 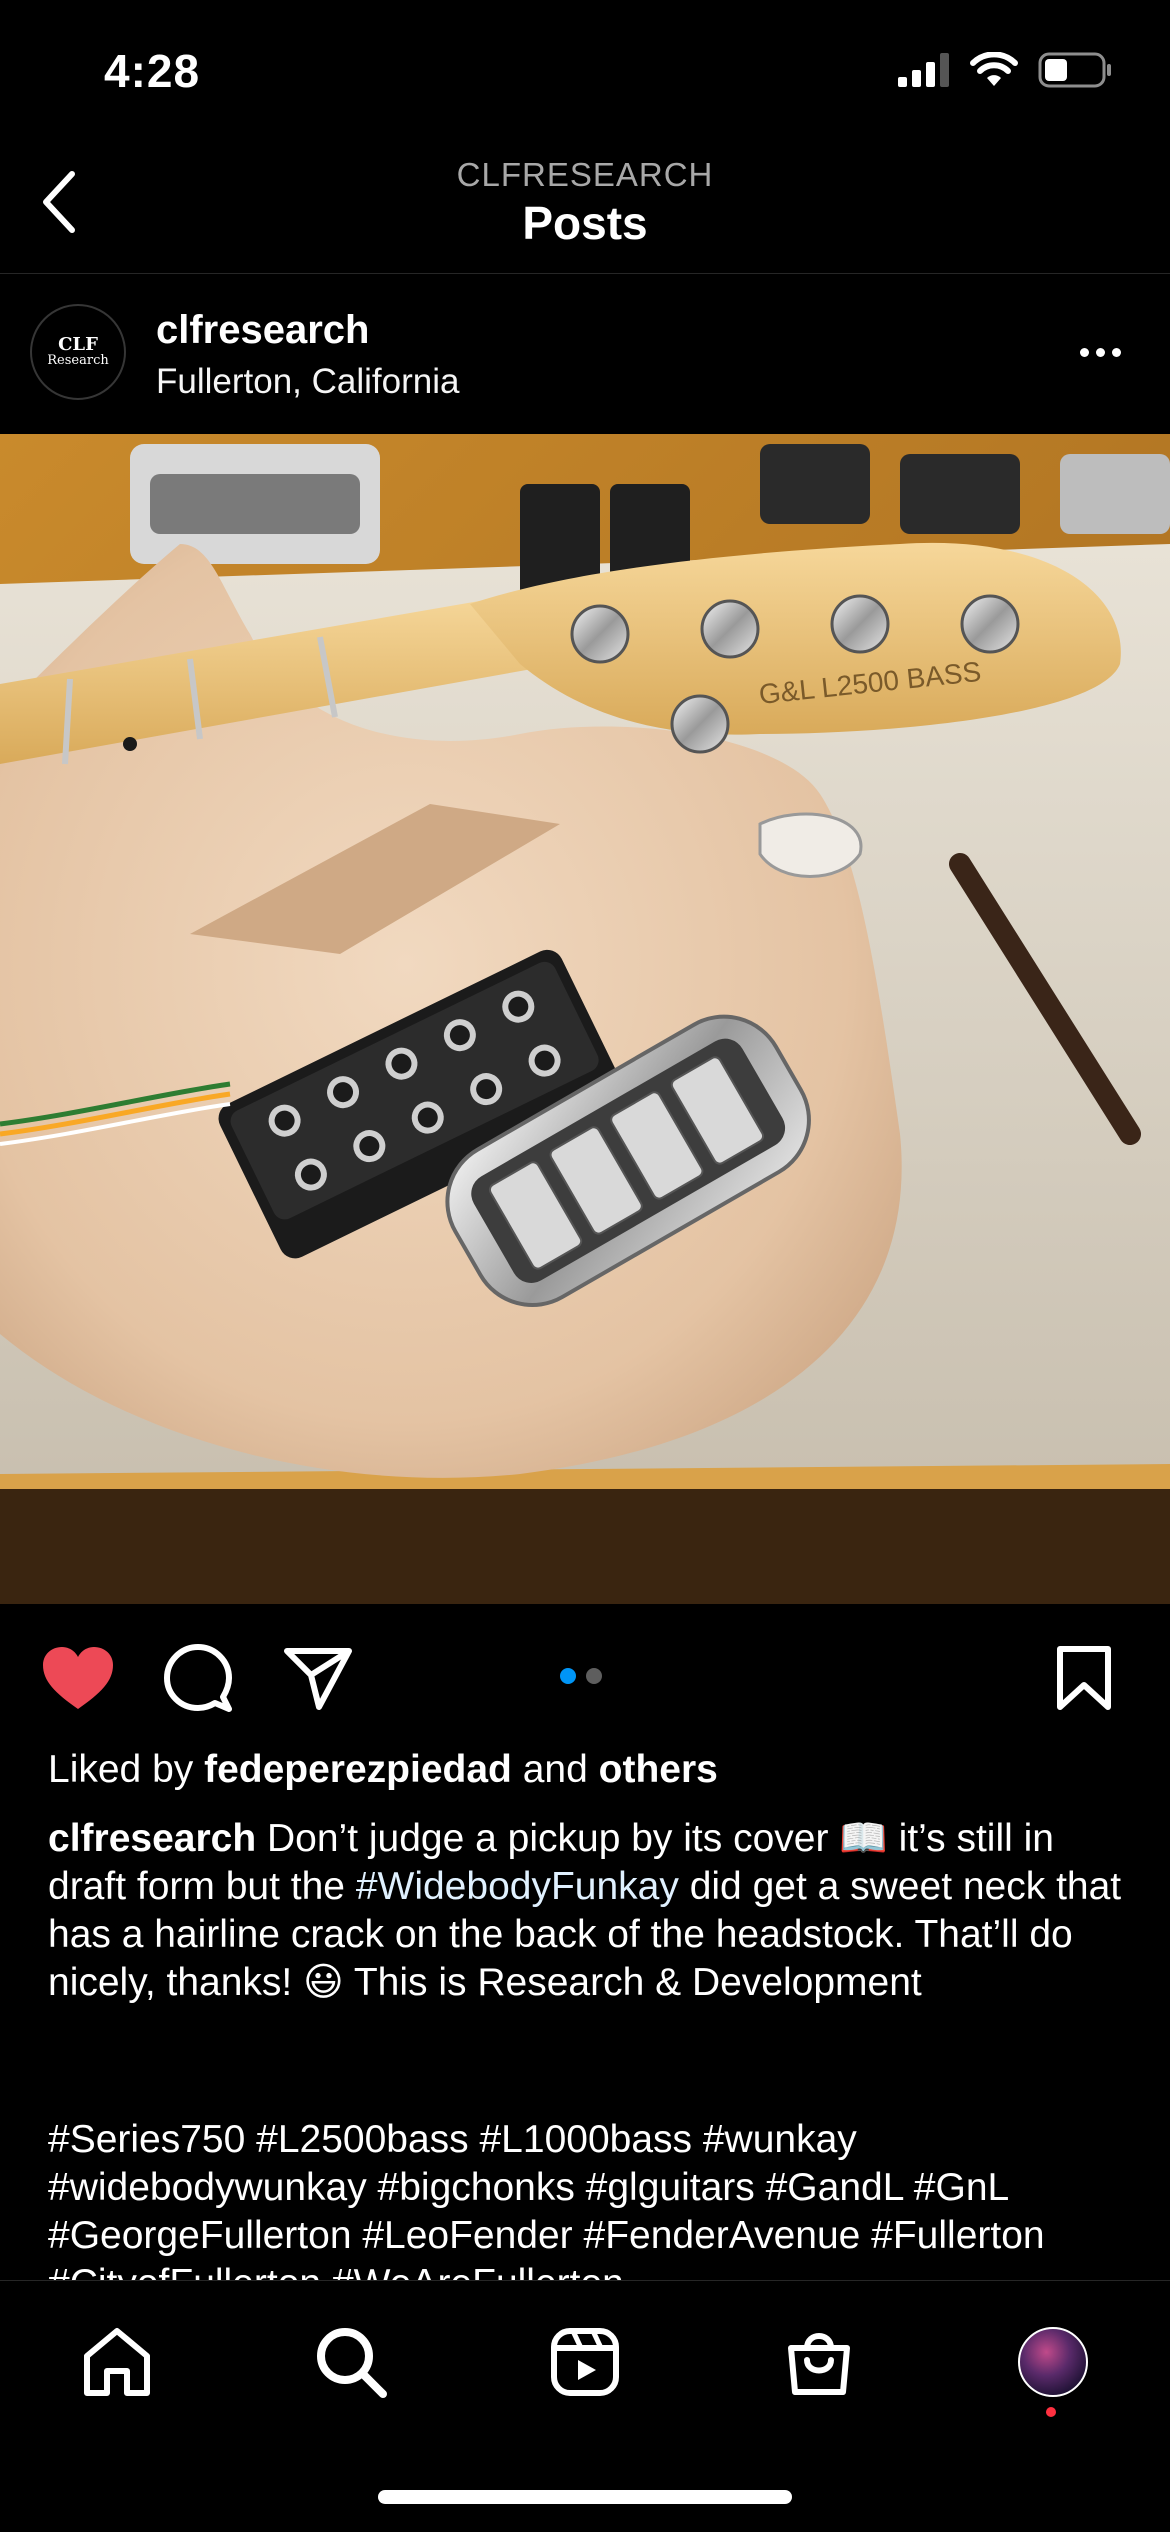 I want to click on heart-icon, so click(x=78, y=1678).